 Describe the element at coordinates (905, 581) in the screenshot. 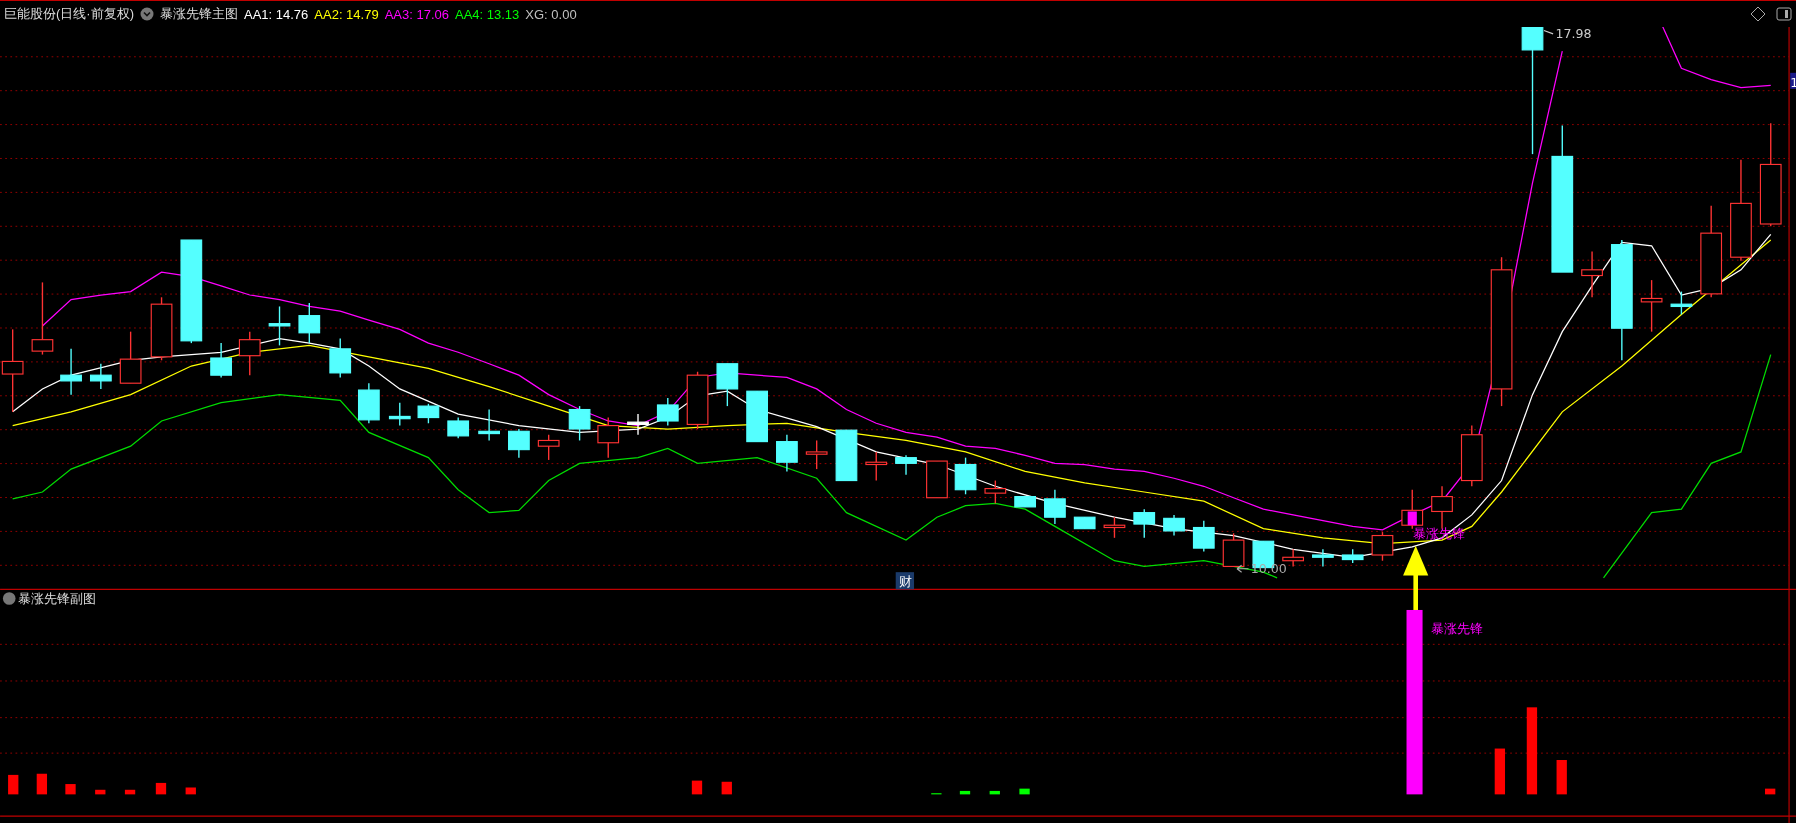

I see `event-badge: 财` at that location.